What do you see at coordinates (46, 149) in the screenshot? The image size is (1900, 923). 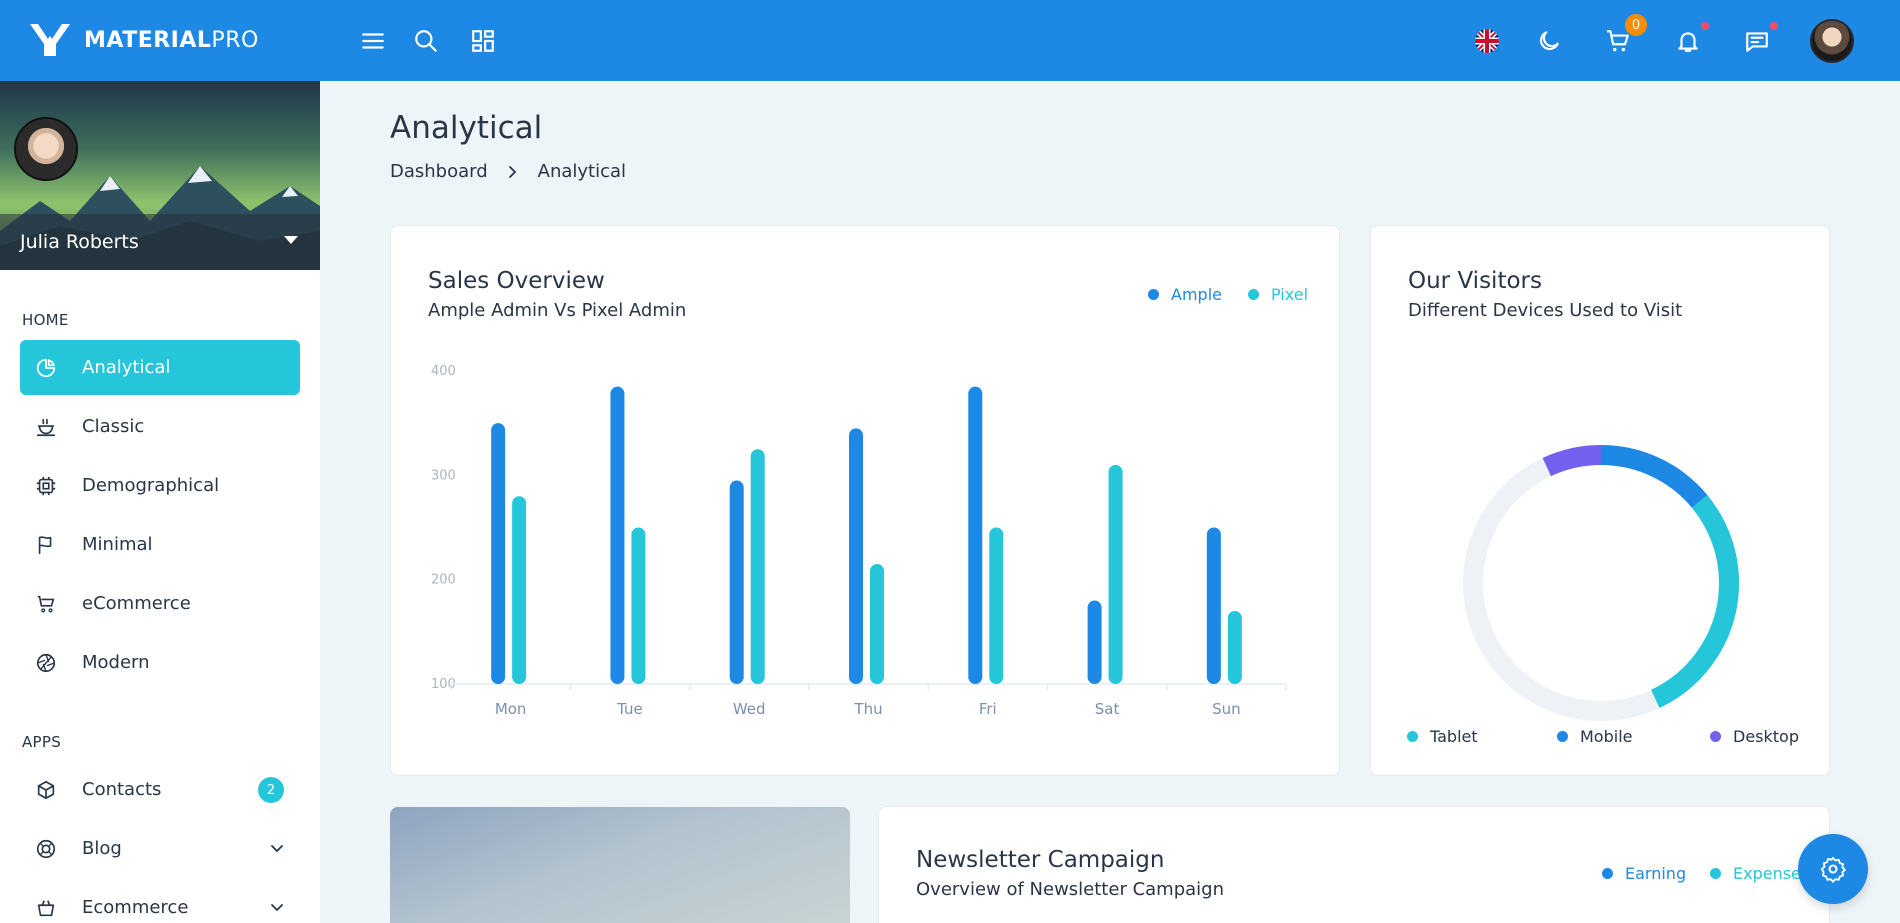 I see `profile-avatar` at bounding box center [46, 149].